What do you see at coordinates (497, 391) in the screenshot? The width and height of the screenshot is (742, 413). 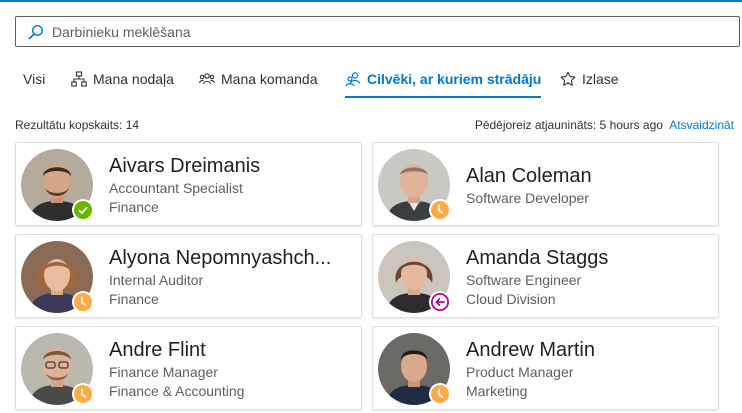 I see `person-department: Marketing` at bounding box center [497, 391].